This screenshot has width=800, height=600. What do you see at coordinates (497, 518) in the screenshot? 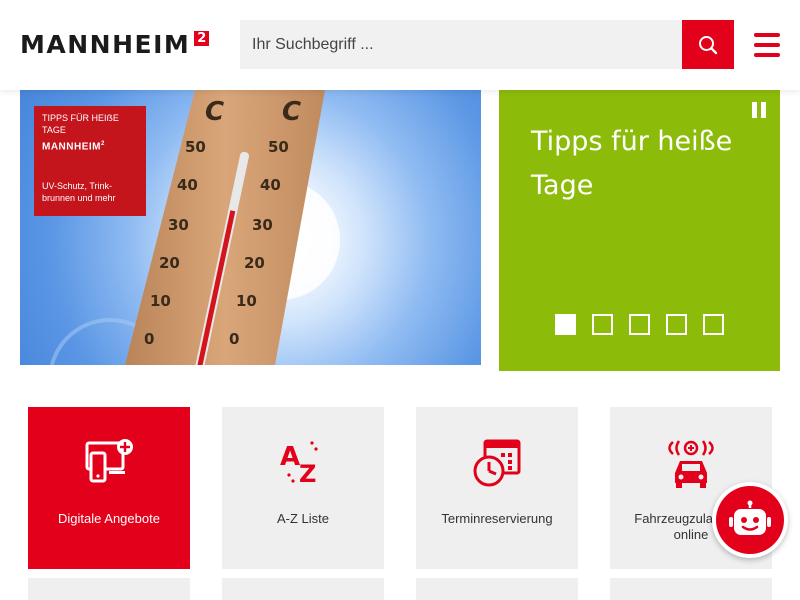
I see `tile-label: Terminreservierung` at bounding box center [497, 518].